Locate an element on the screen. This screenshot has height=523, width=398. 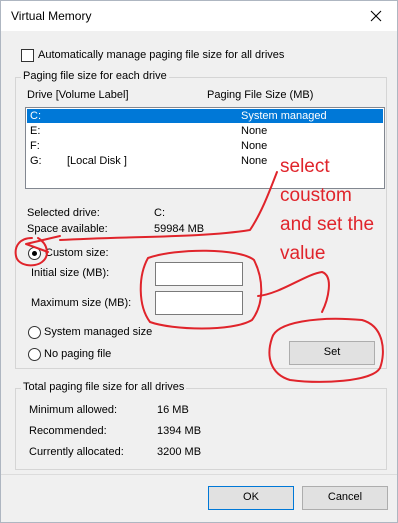
selected-drive-label: Selected drive: is located at coordinates (63, 213).